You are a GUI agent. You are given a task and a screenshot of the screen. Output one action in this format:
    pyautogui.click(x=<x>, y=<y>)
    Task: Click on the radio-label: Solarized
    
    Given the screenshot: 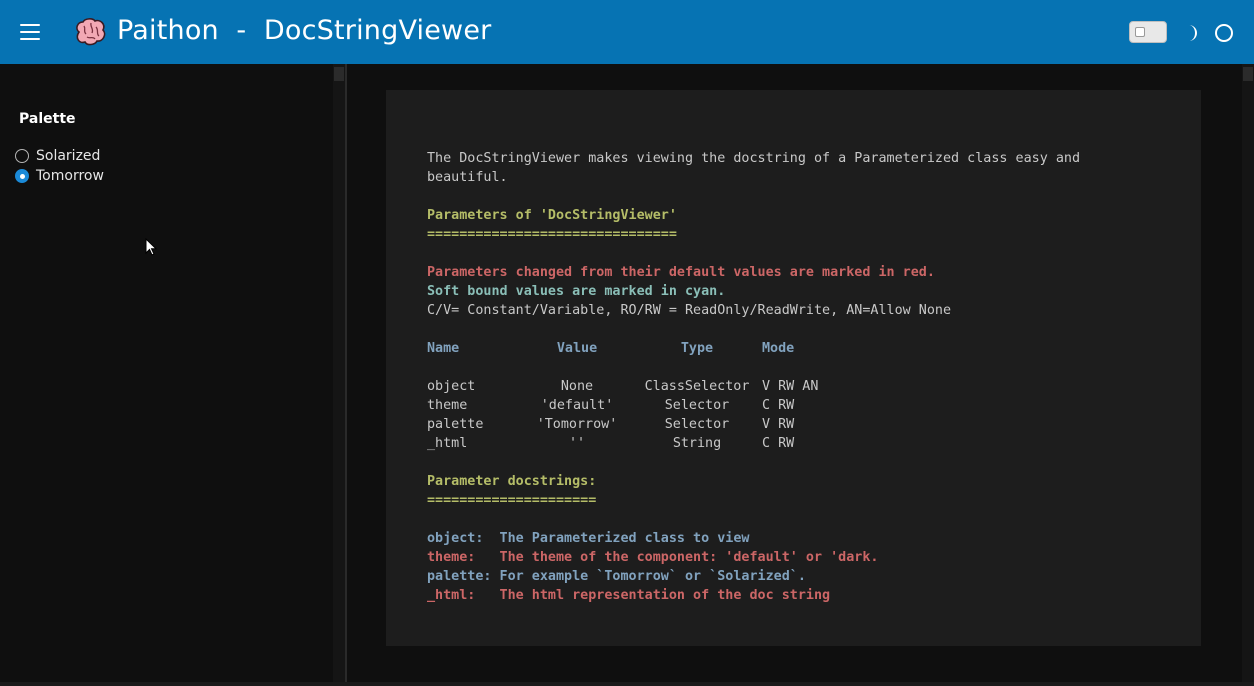 What is the action you would take?
    pyautogui.click(x=68, y=156)
    